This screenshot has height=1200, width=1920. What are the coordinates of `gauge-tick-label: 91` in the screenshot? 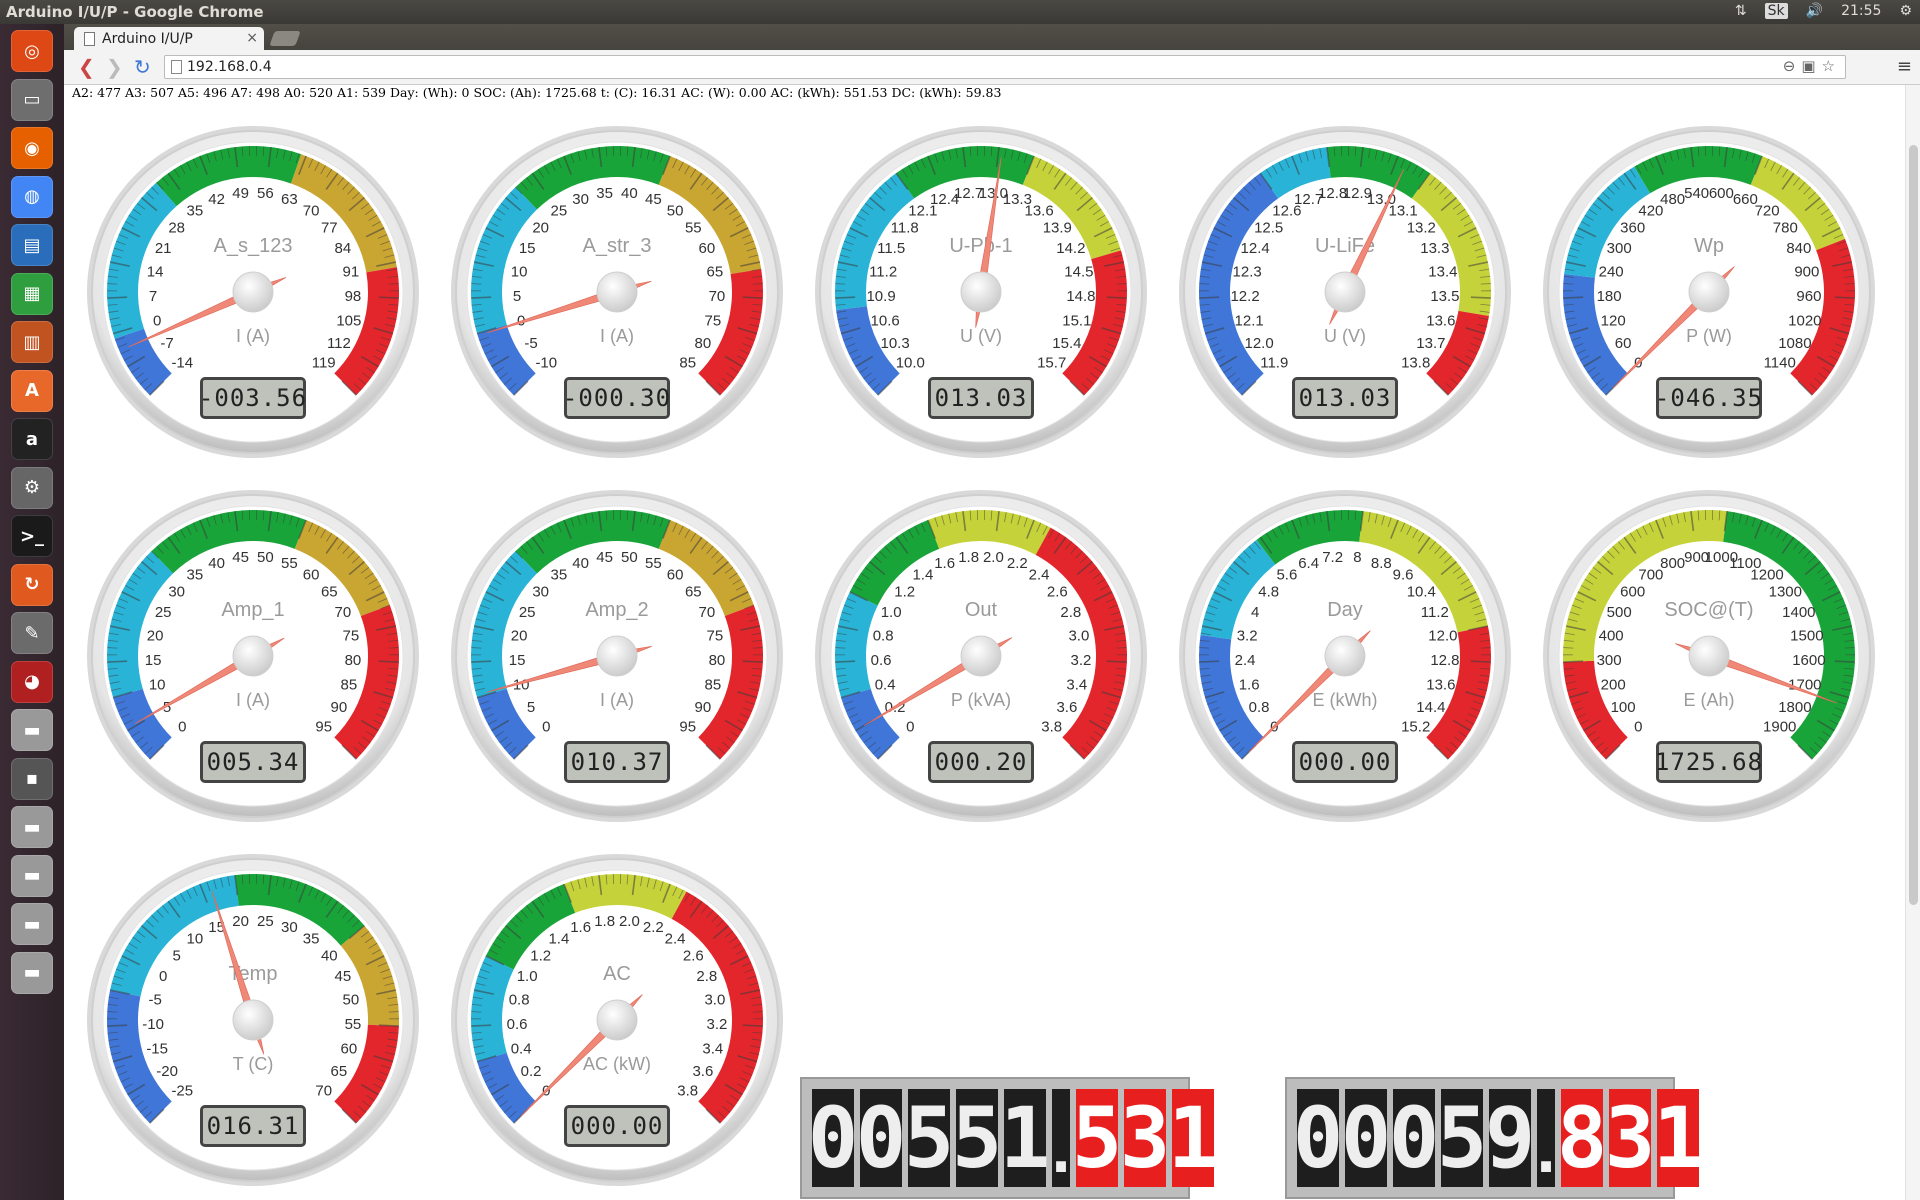 It's located at (351, 271).